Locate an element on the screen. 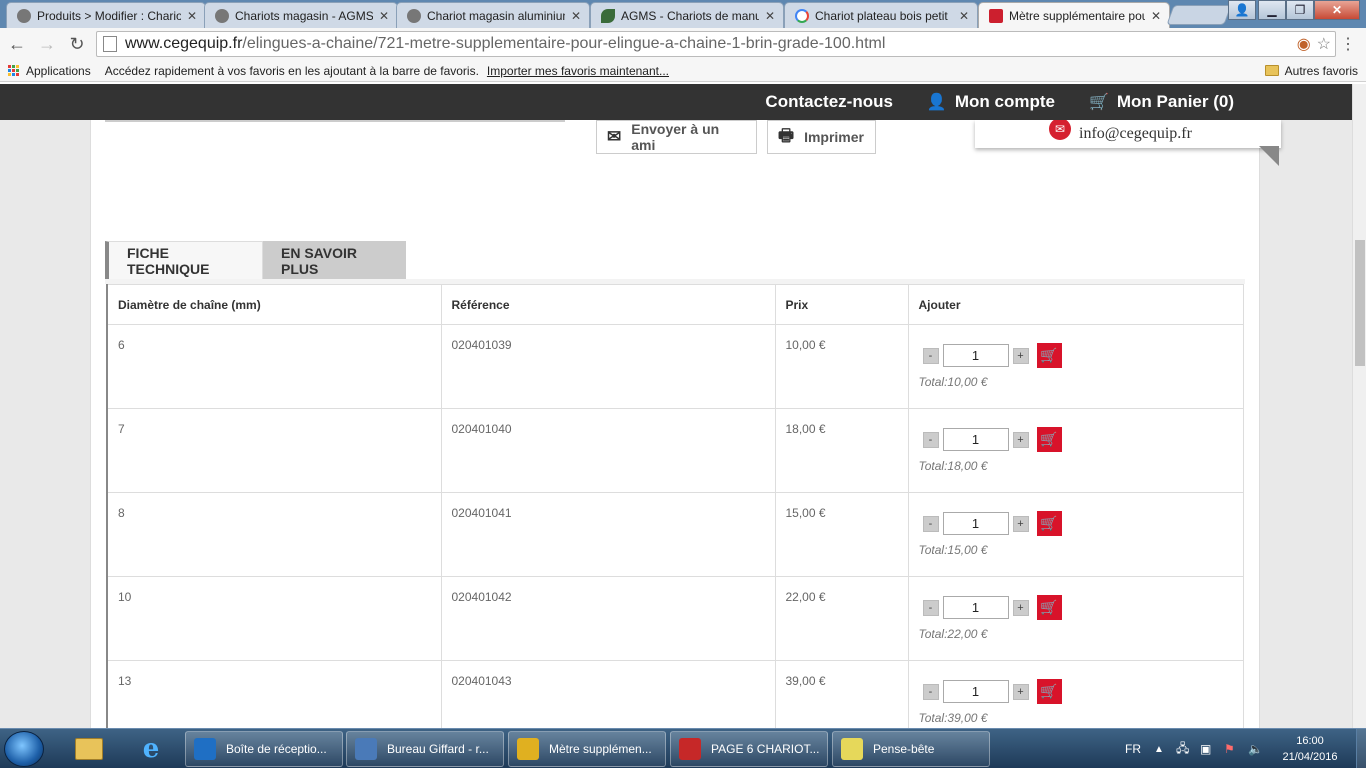 The width and height of the screenshot is (1366, 768). clock: 16:00 21/04/2016 is located at coordinates (1310, 749).